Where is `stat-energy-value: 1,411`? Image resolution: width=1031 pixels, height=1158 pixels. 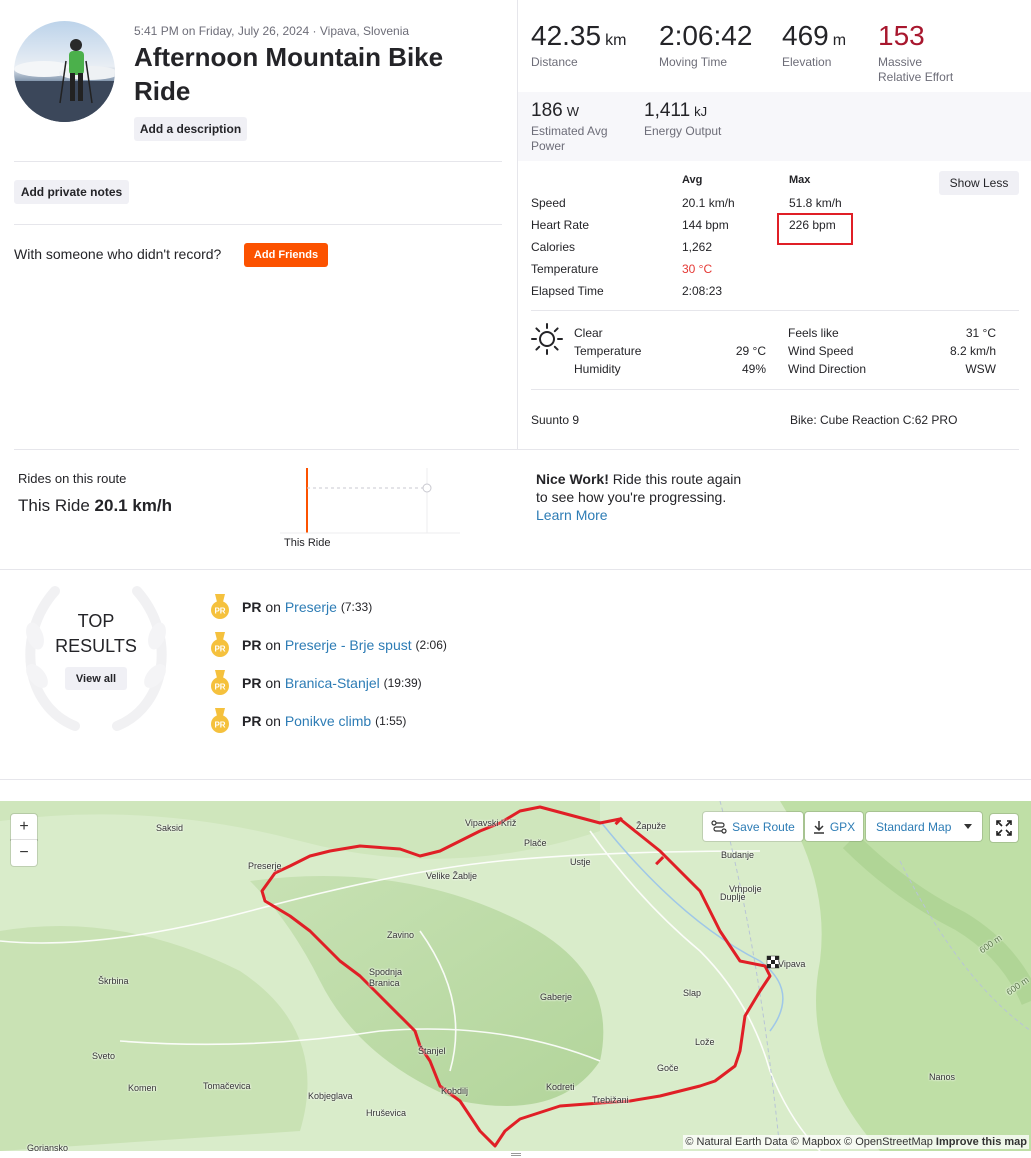
stat-energy-value: 1,411 is located at coordinates (667, 110).